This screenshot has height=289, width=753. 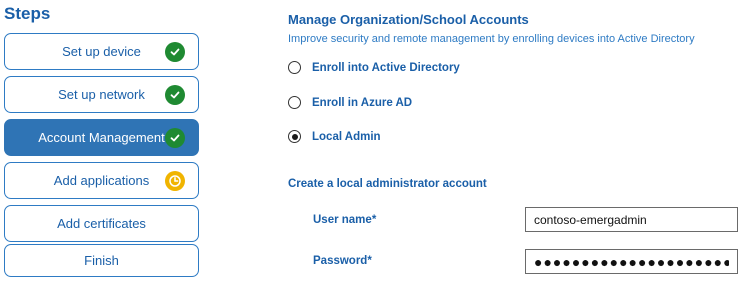 I want to click on step-label: Add applications, so click(x=101, y=180).